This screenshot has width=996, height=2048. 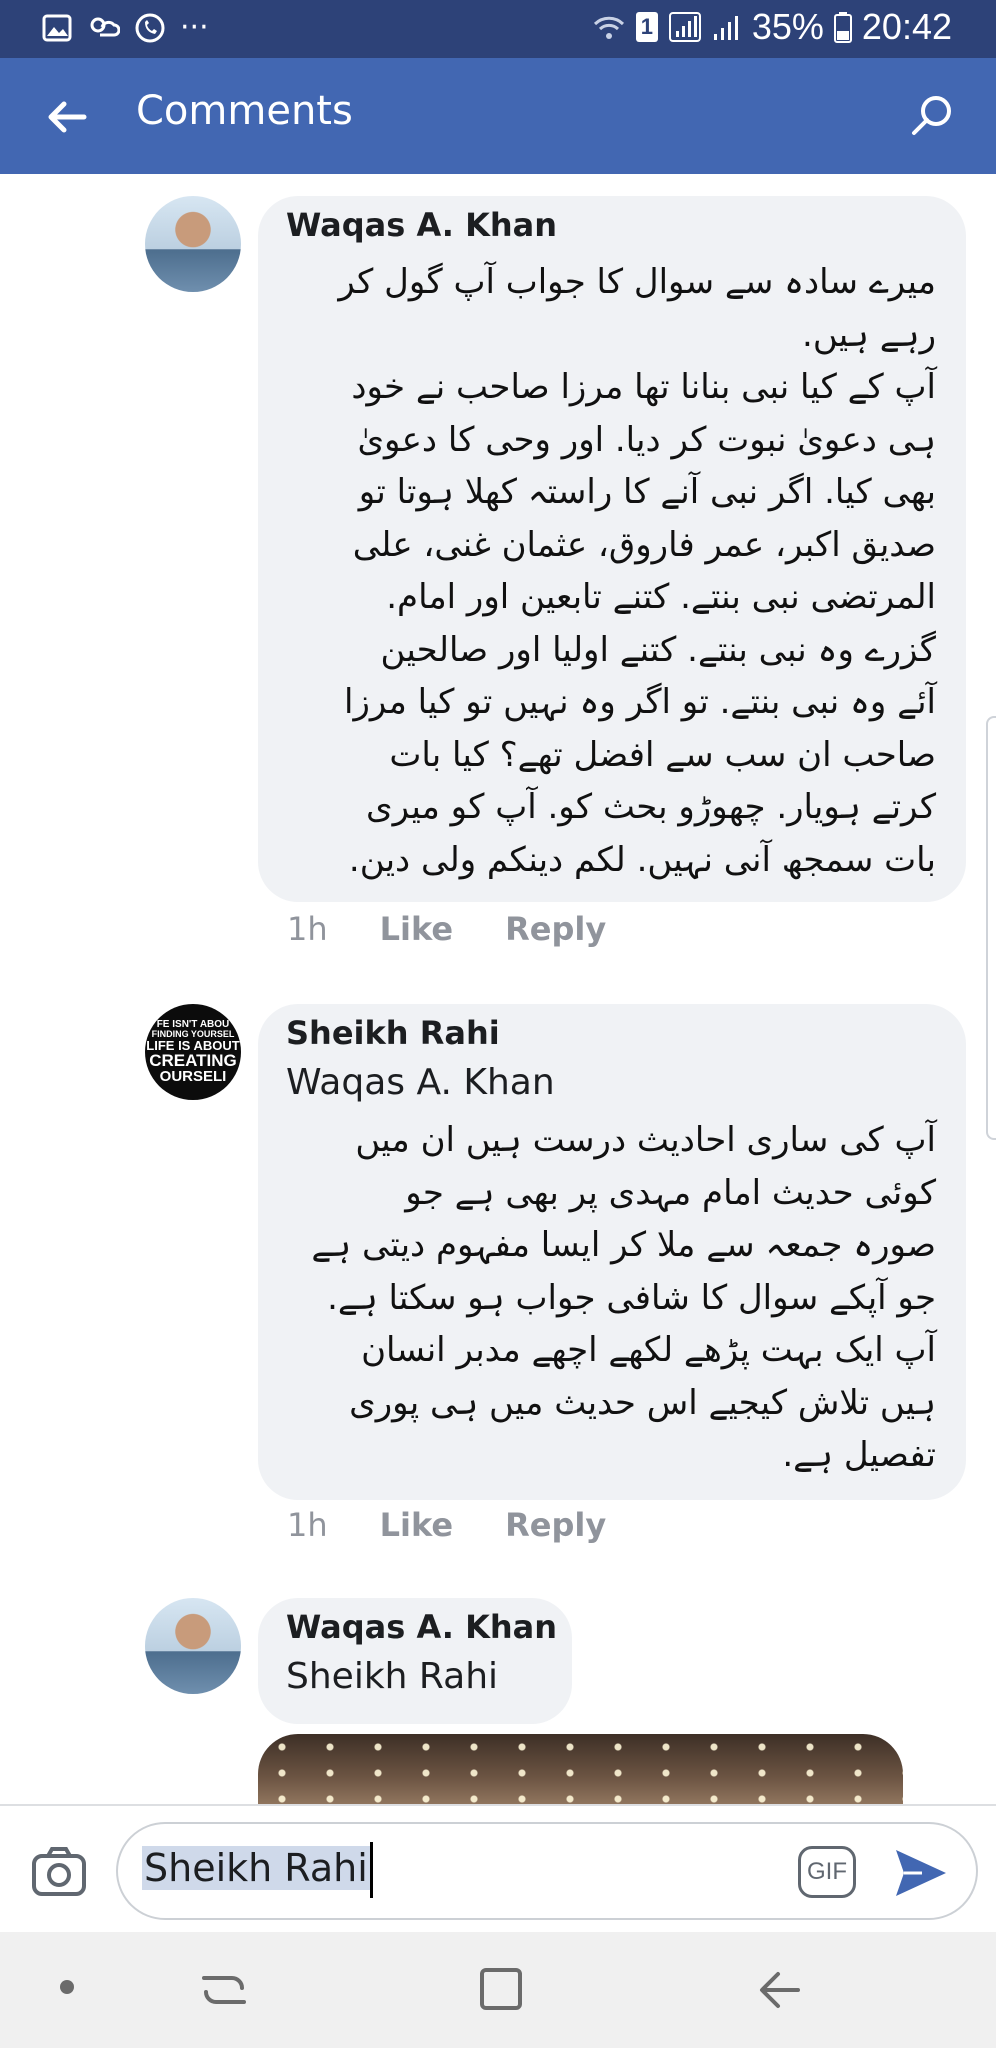 I want to click on camera-icon, so click(x=59, y=1871).